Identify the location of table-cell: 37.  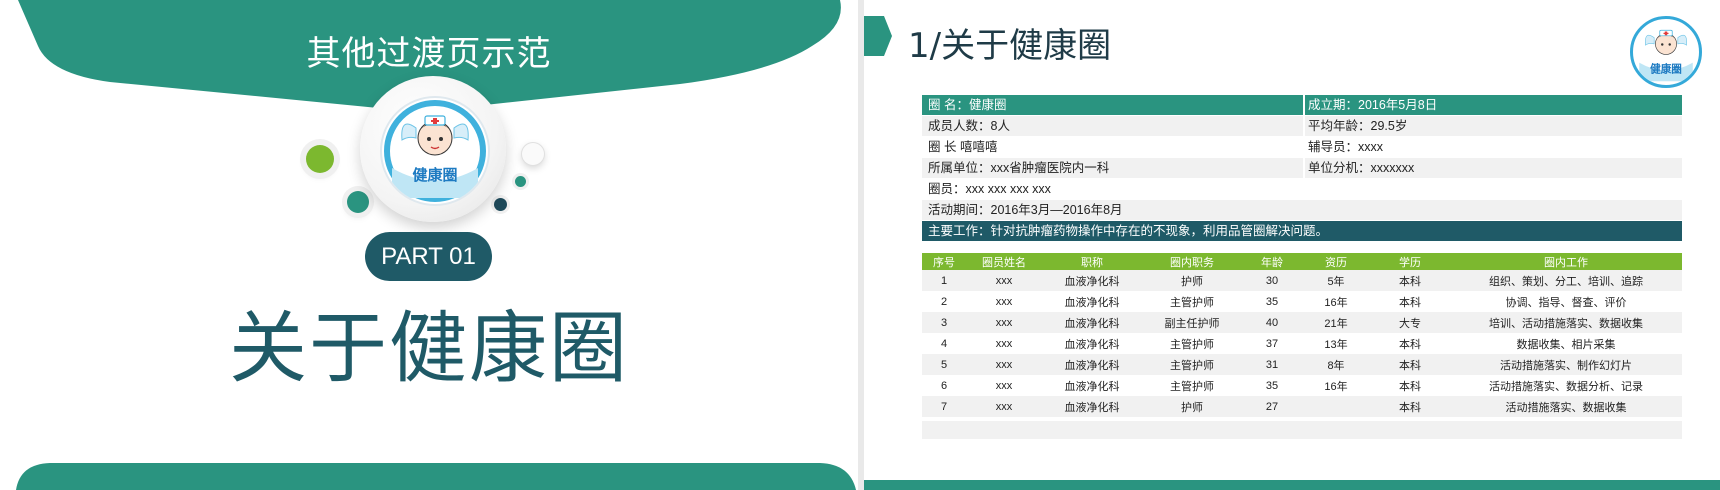
(1272, 343).